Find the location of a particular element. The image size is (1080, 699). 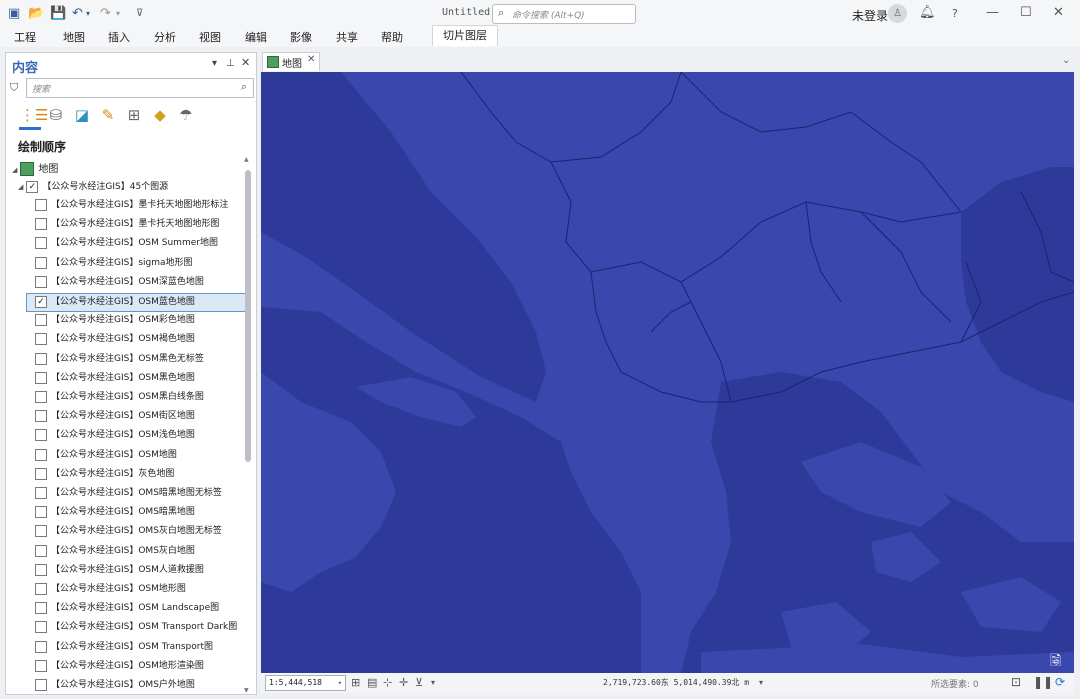

layer-row: 【公众号水经注GIS】OSM Summer地图 is located at coordinates (136, 243).